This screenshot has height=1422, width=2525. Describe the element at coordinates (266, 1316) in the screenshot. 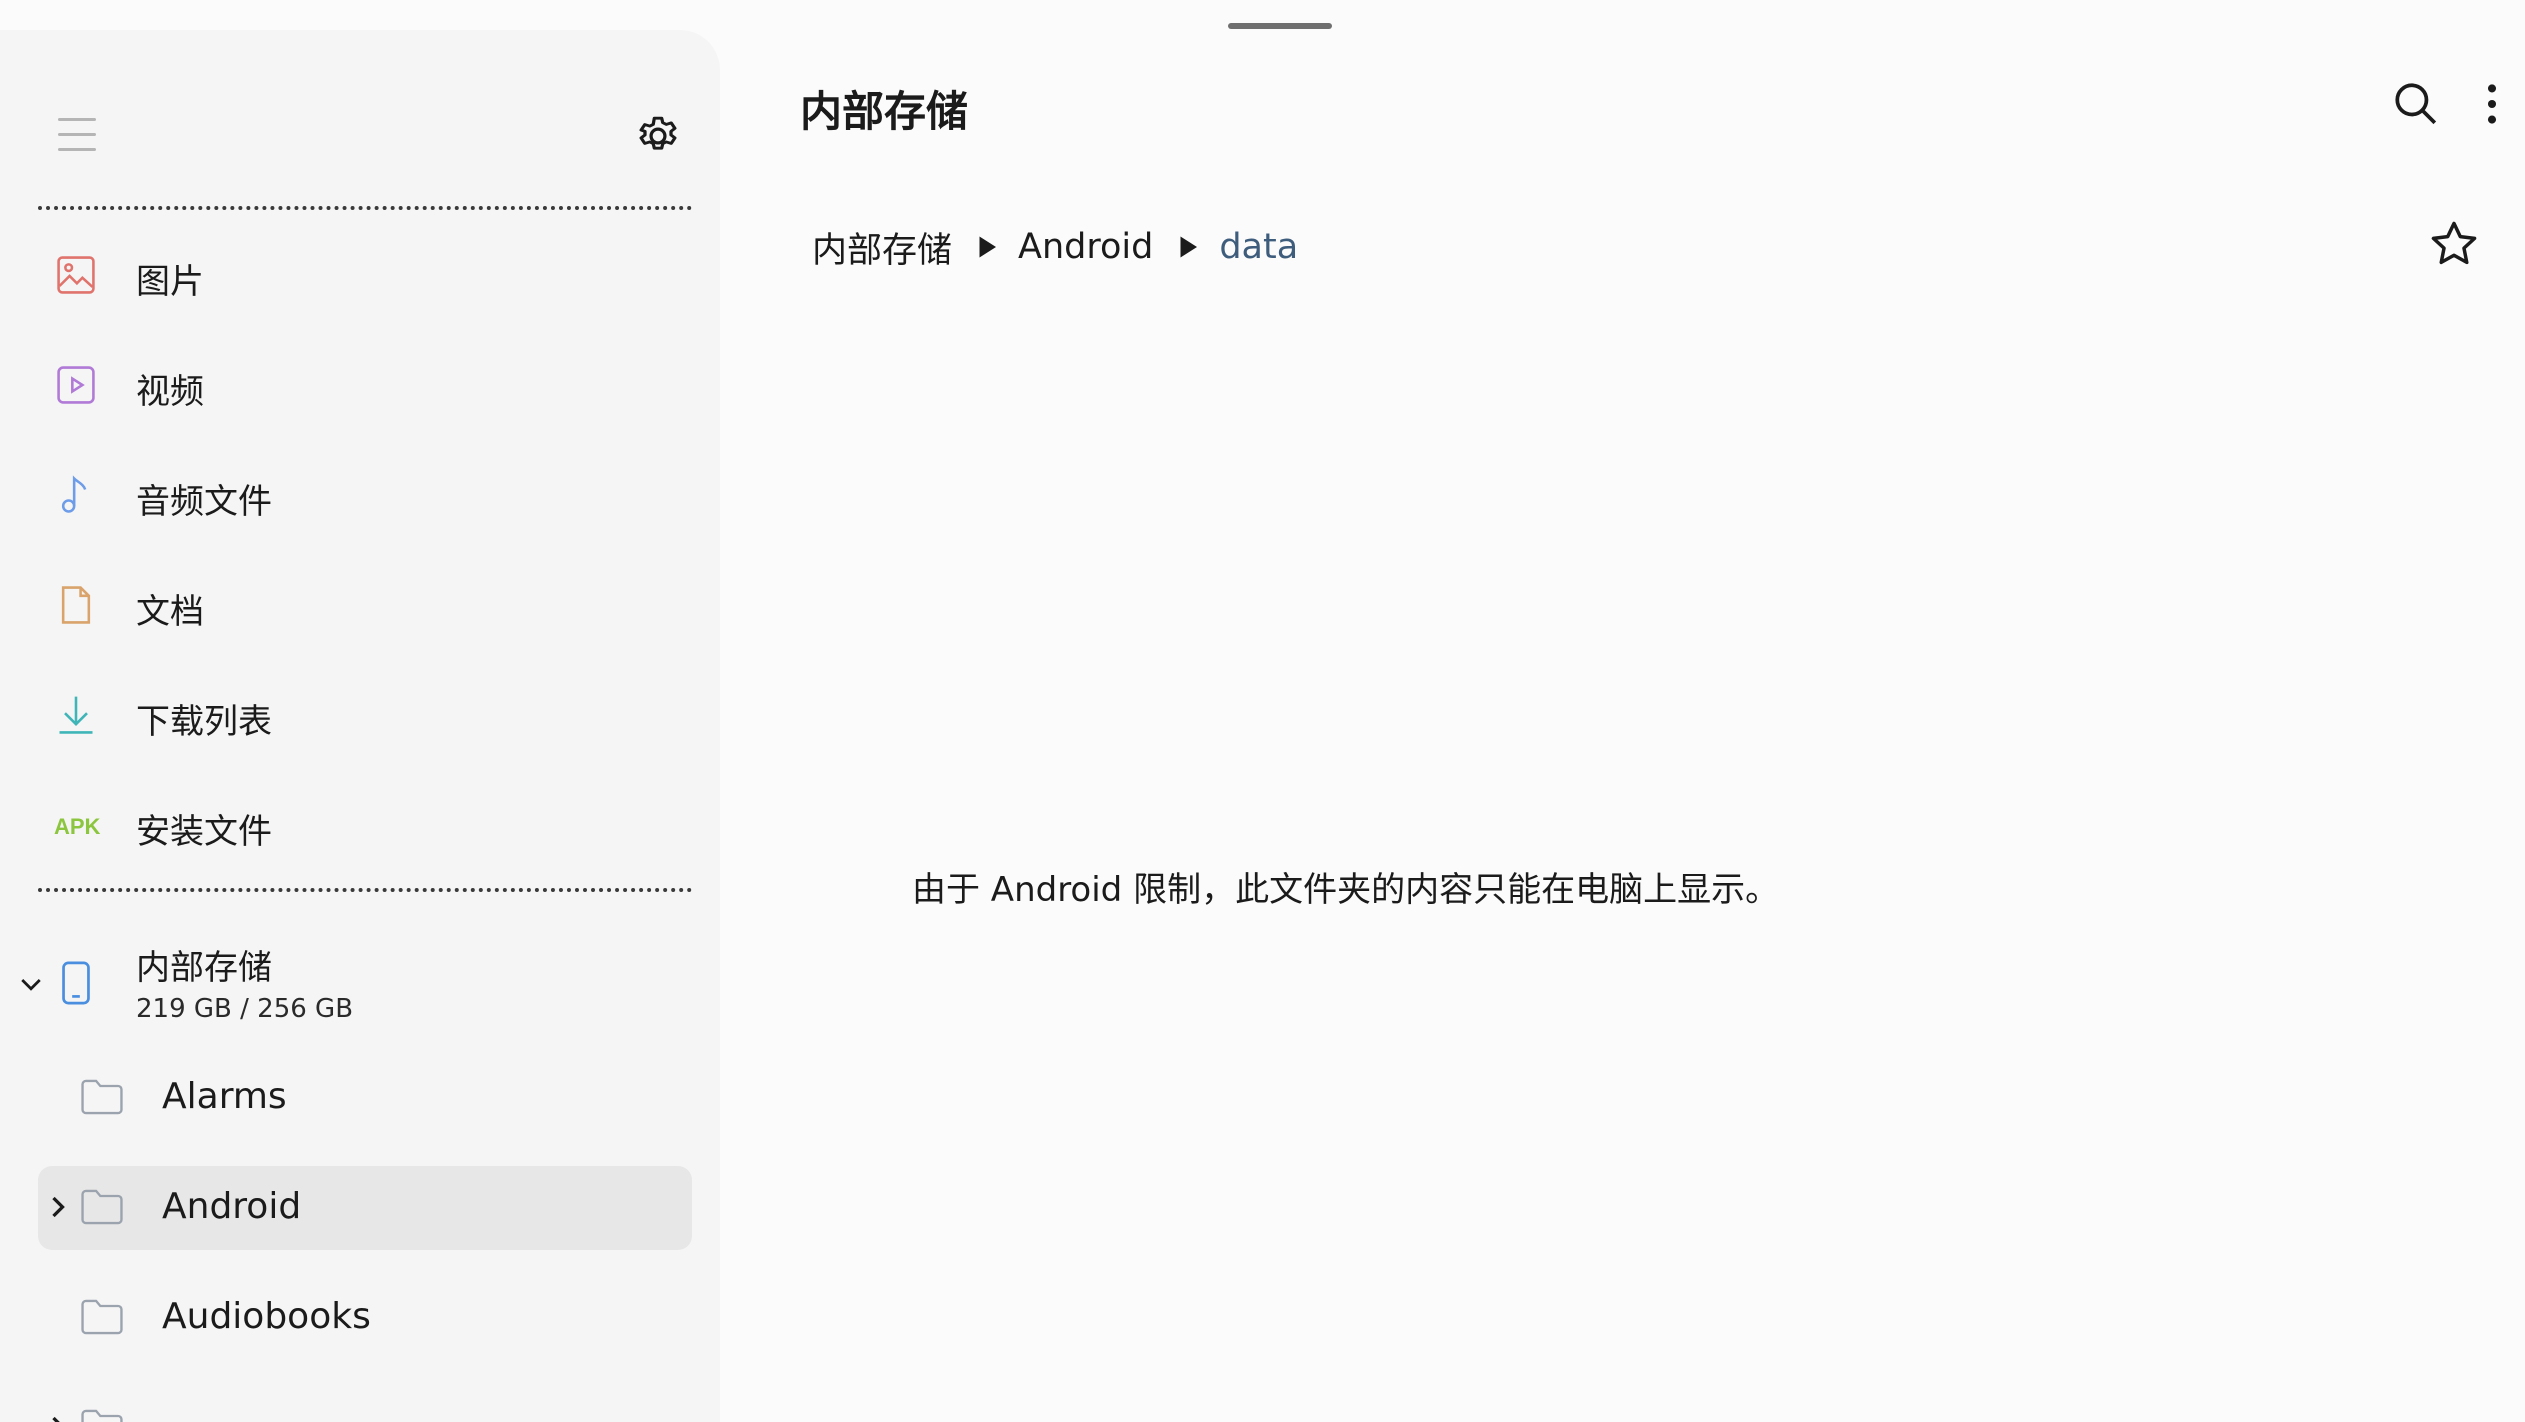

I see `folder-name: Audiobooks` at that location.